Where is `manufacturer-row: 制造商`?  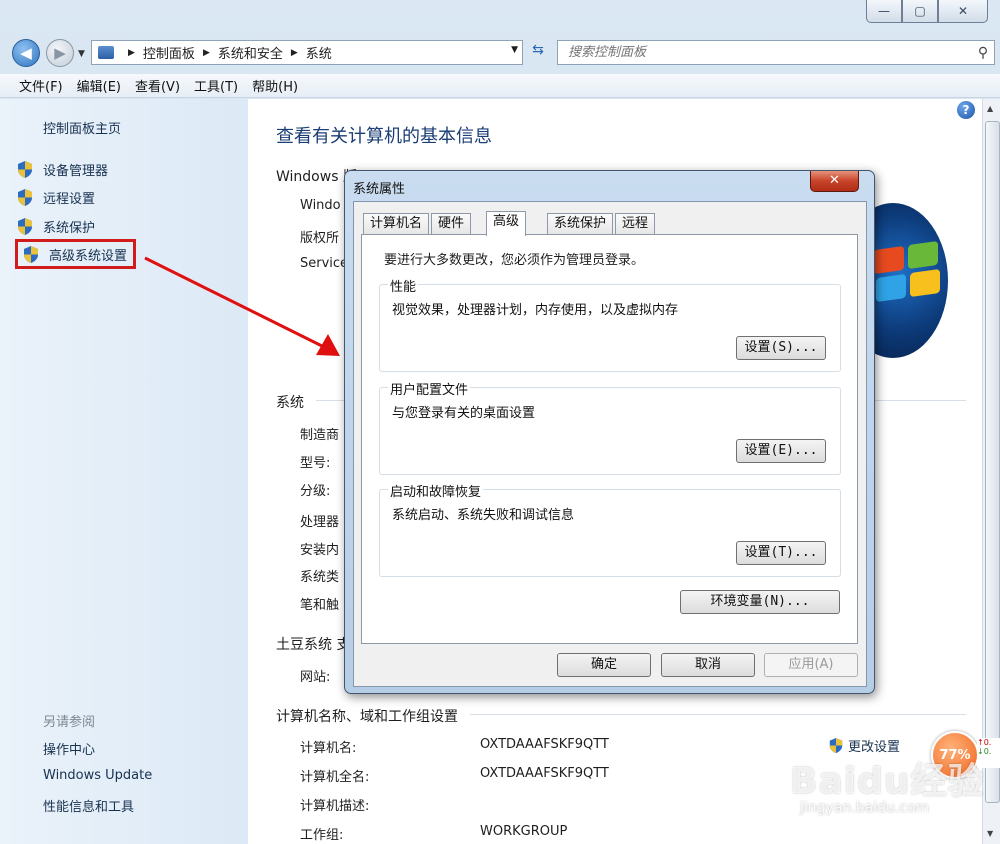 manufacturer-row: 制造商 is located at coordinates (320, 435).